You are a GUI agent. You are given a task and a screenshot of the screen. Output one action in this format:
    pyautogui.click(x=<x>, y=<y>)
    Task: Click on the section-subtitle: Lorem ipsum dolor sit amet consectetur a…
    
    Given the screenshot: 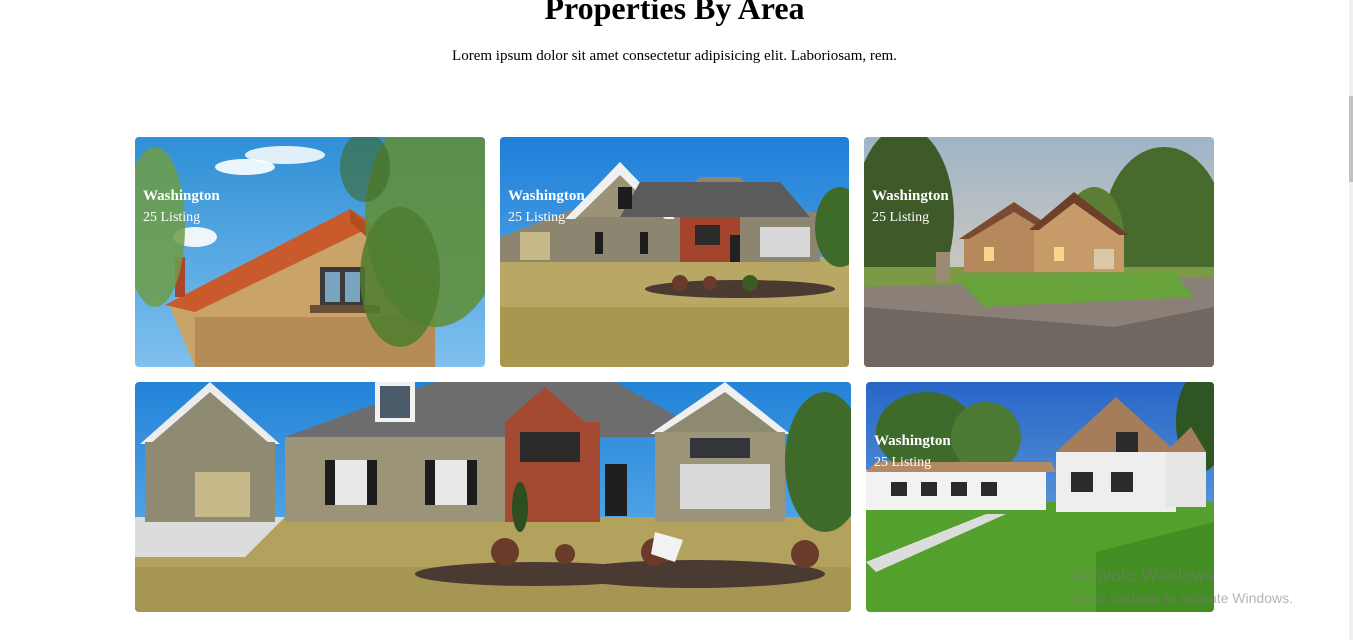 What is the action you would take?
    pyautogui.click(x=674, y=56)
    